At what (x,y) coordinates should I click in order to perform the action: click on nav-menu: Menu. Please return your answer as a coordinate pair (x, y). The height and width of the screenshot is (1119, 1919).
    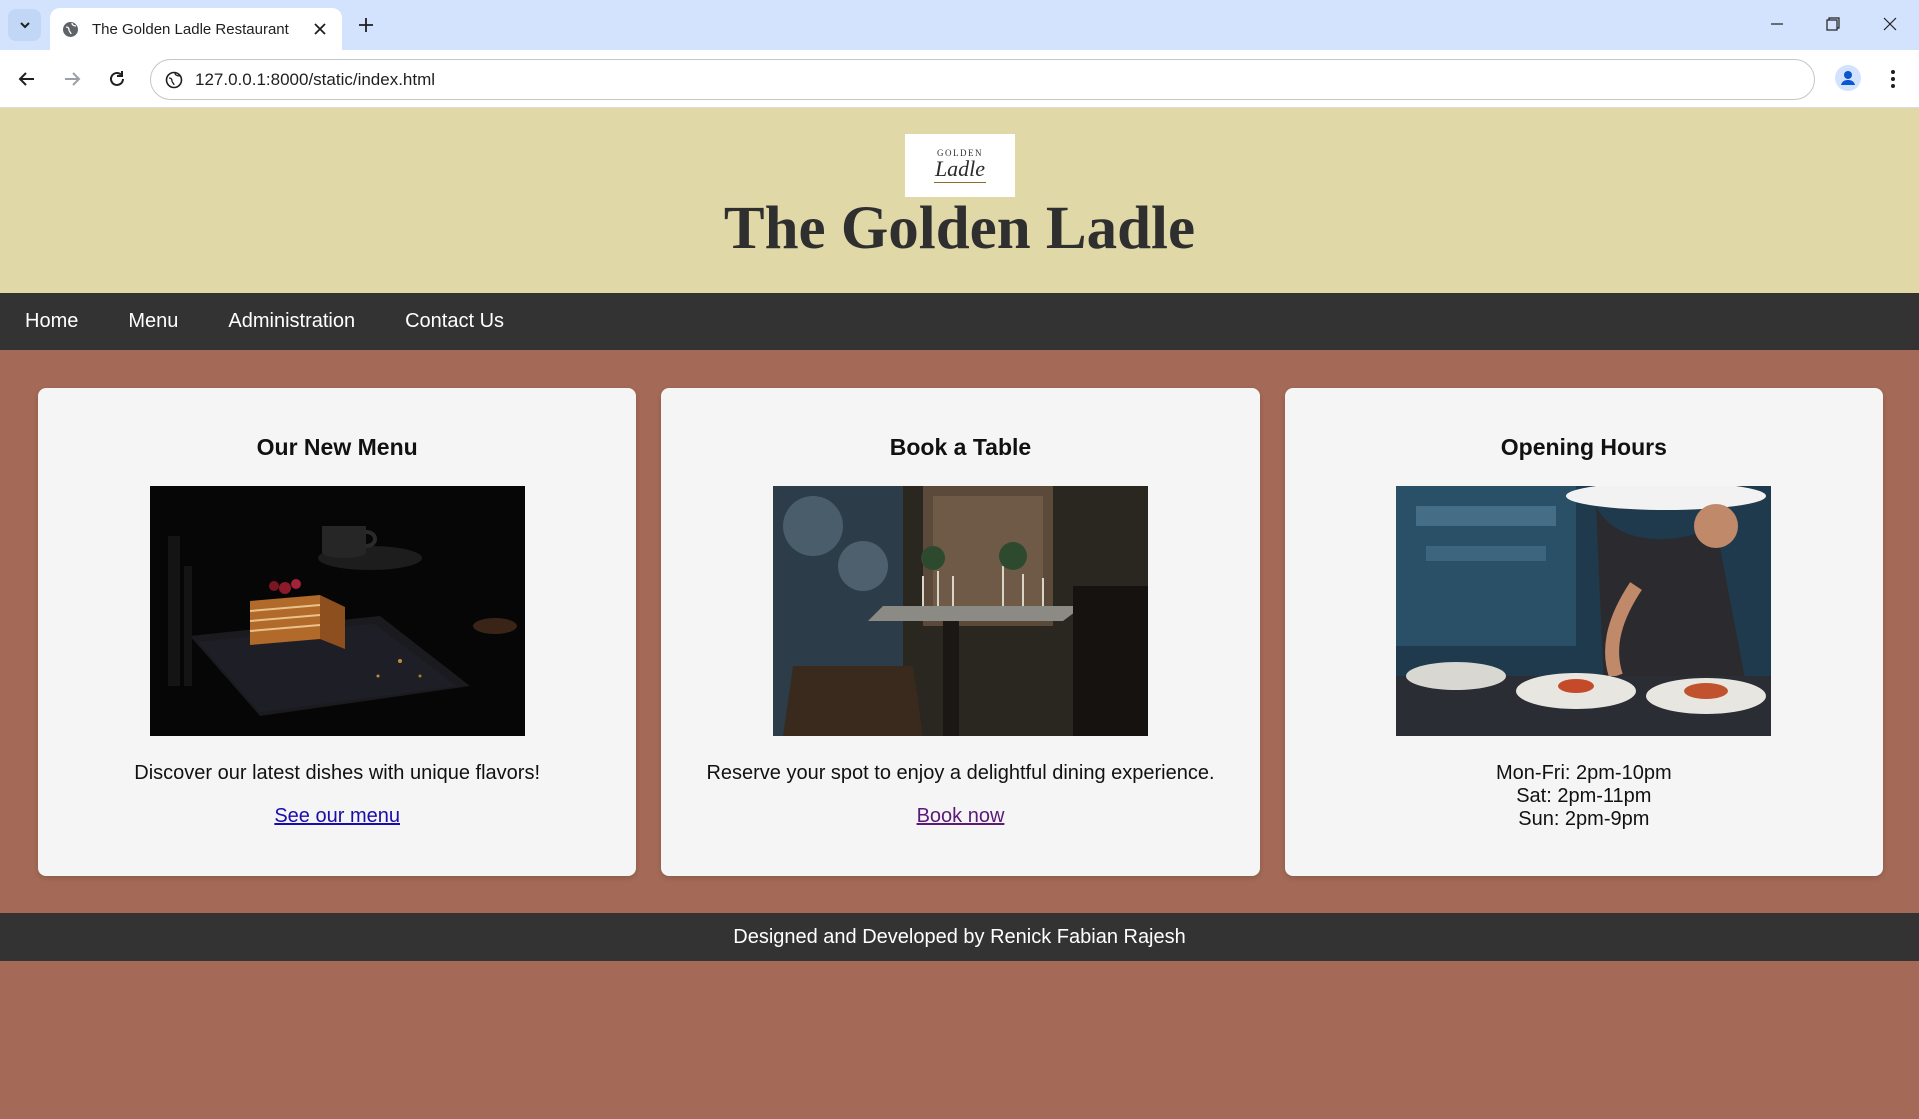
    Looking at the image, I should click on (153, 321).